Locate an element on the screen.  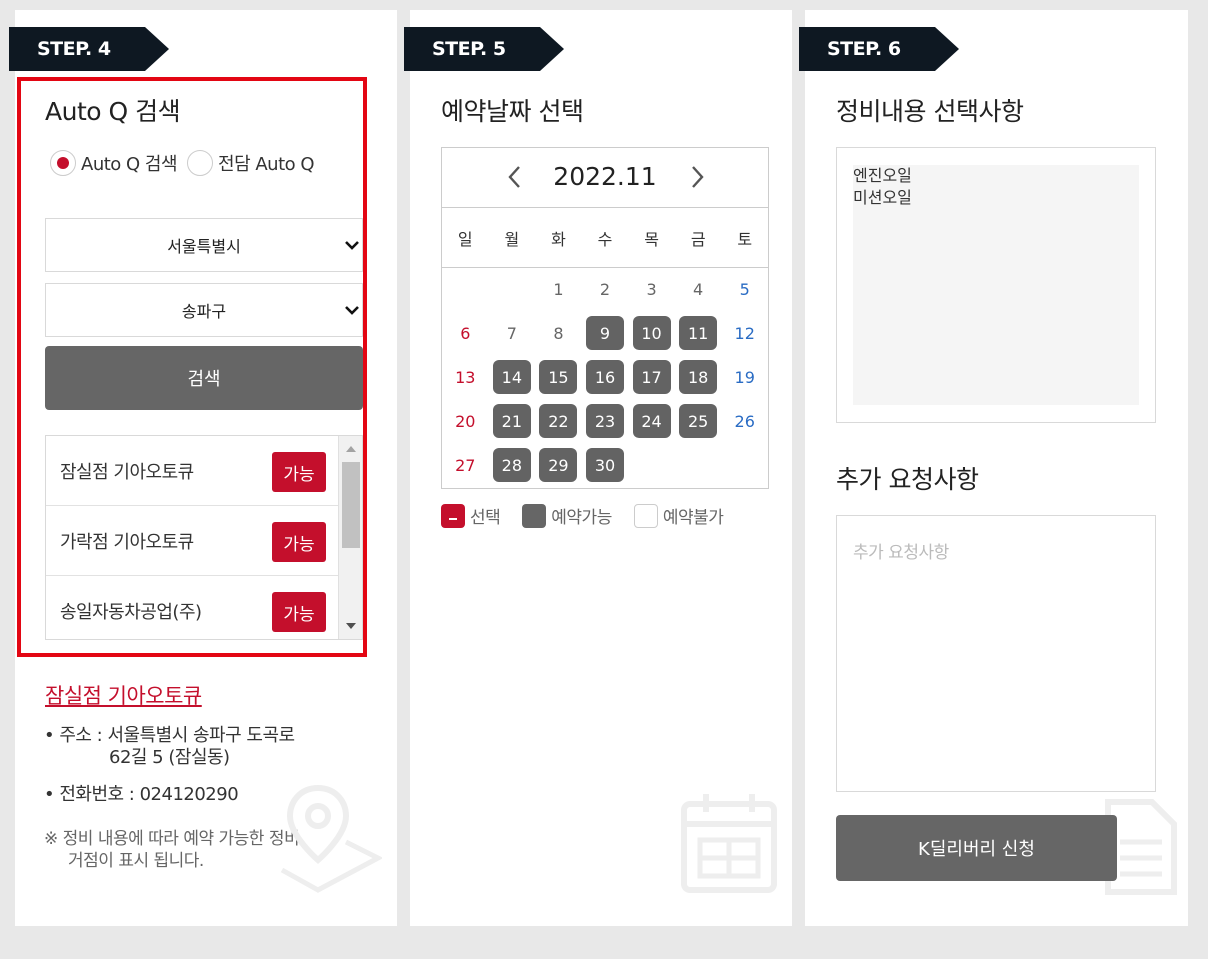
selected-dealer-link: 잠실점 기아오토큐 is located at coordinates (123, 695).